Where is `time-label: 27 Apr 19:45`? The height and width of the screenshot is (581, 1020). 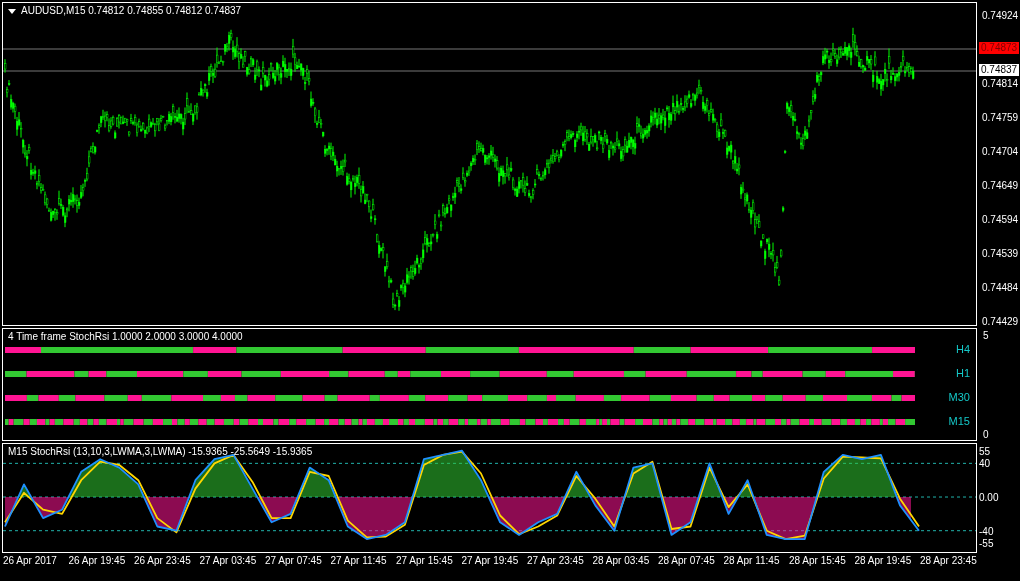 time-label: 27 Apr 19:45 is located at coordinates (490, 560).